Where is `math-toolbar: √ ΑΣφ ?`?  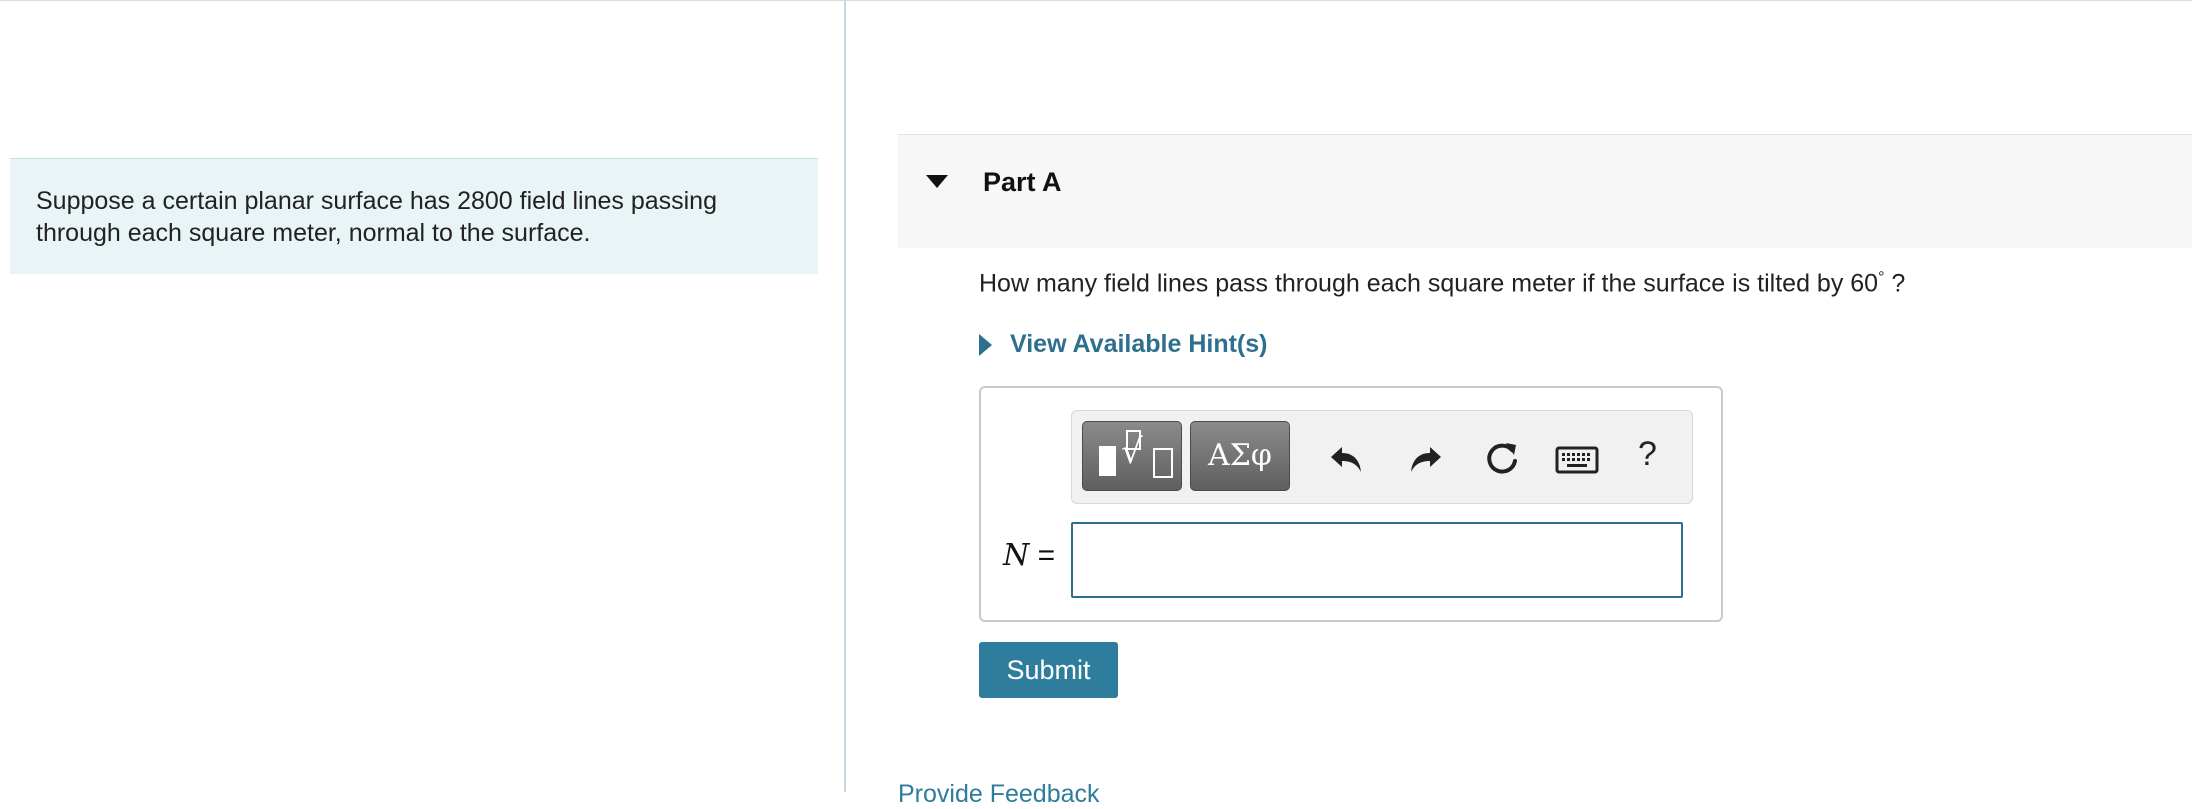 math-toolbar: √ ΑΣφ ? is located at coordinates (1382, 457).